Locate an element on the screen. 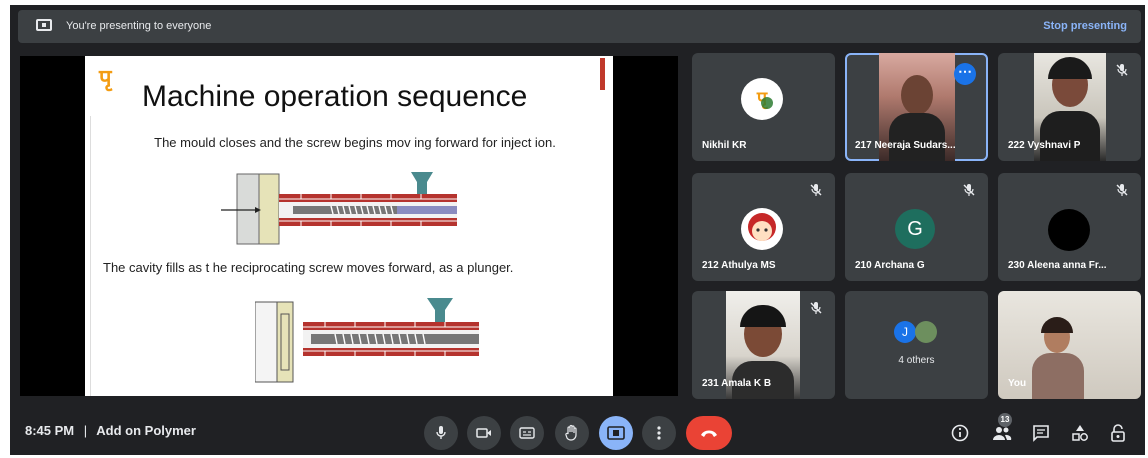 The height and width of the screenshot is (458, 1148). end-call-button is located at coordinates (709, 433).